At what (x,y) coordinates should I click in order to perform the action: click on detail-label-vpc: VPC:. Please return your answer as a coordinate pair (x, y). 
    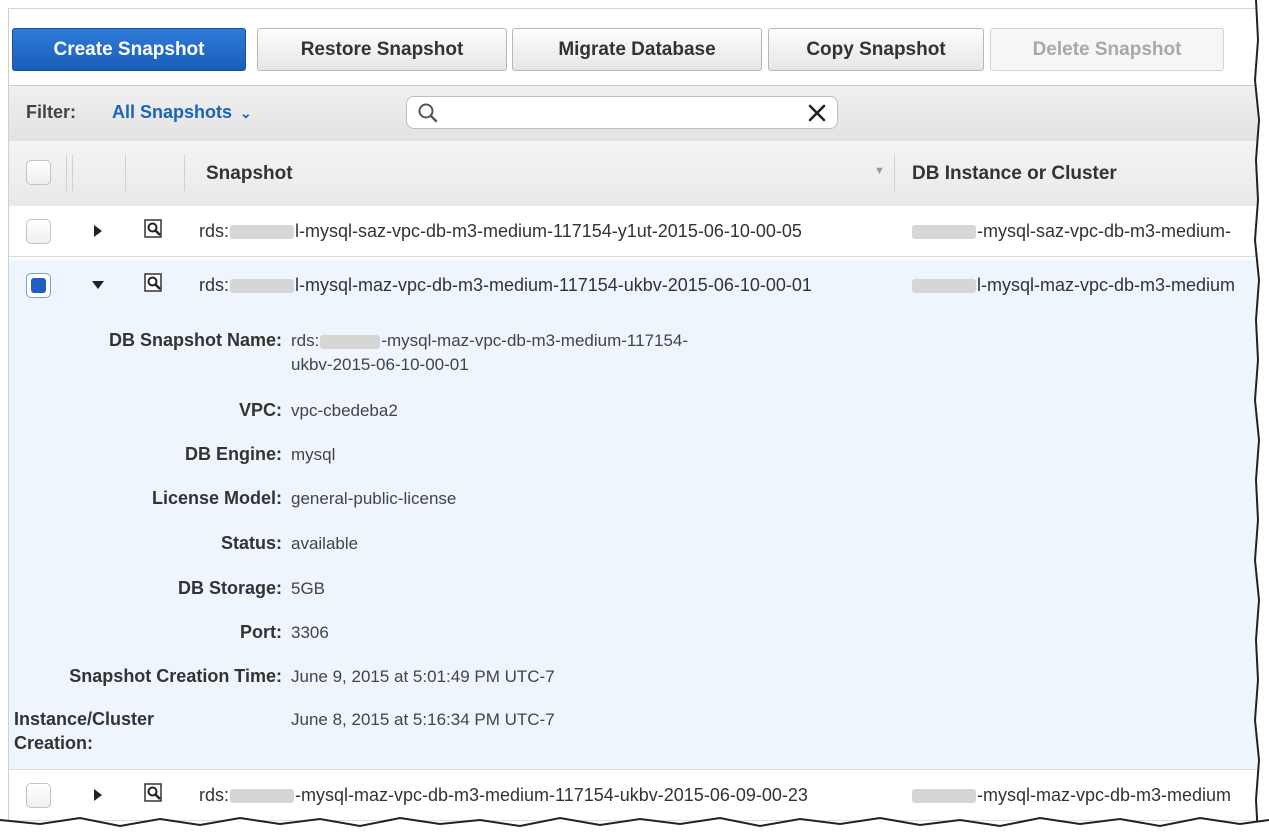
    Looking at the image, I should click on (260, 410).